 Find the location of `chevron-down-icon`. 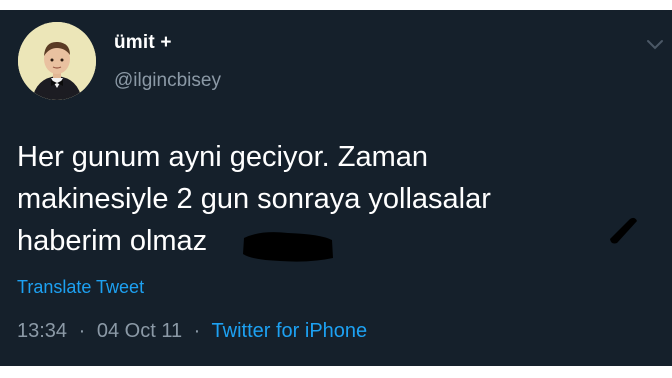

chevron-down-icon is located at coordinates (655, 45).